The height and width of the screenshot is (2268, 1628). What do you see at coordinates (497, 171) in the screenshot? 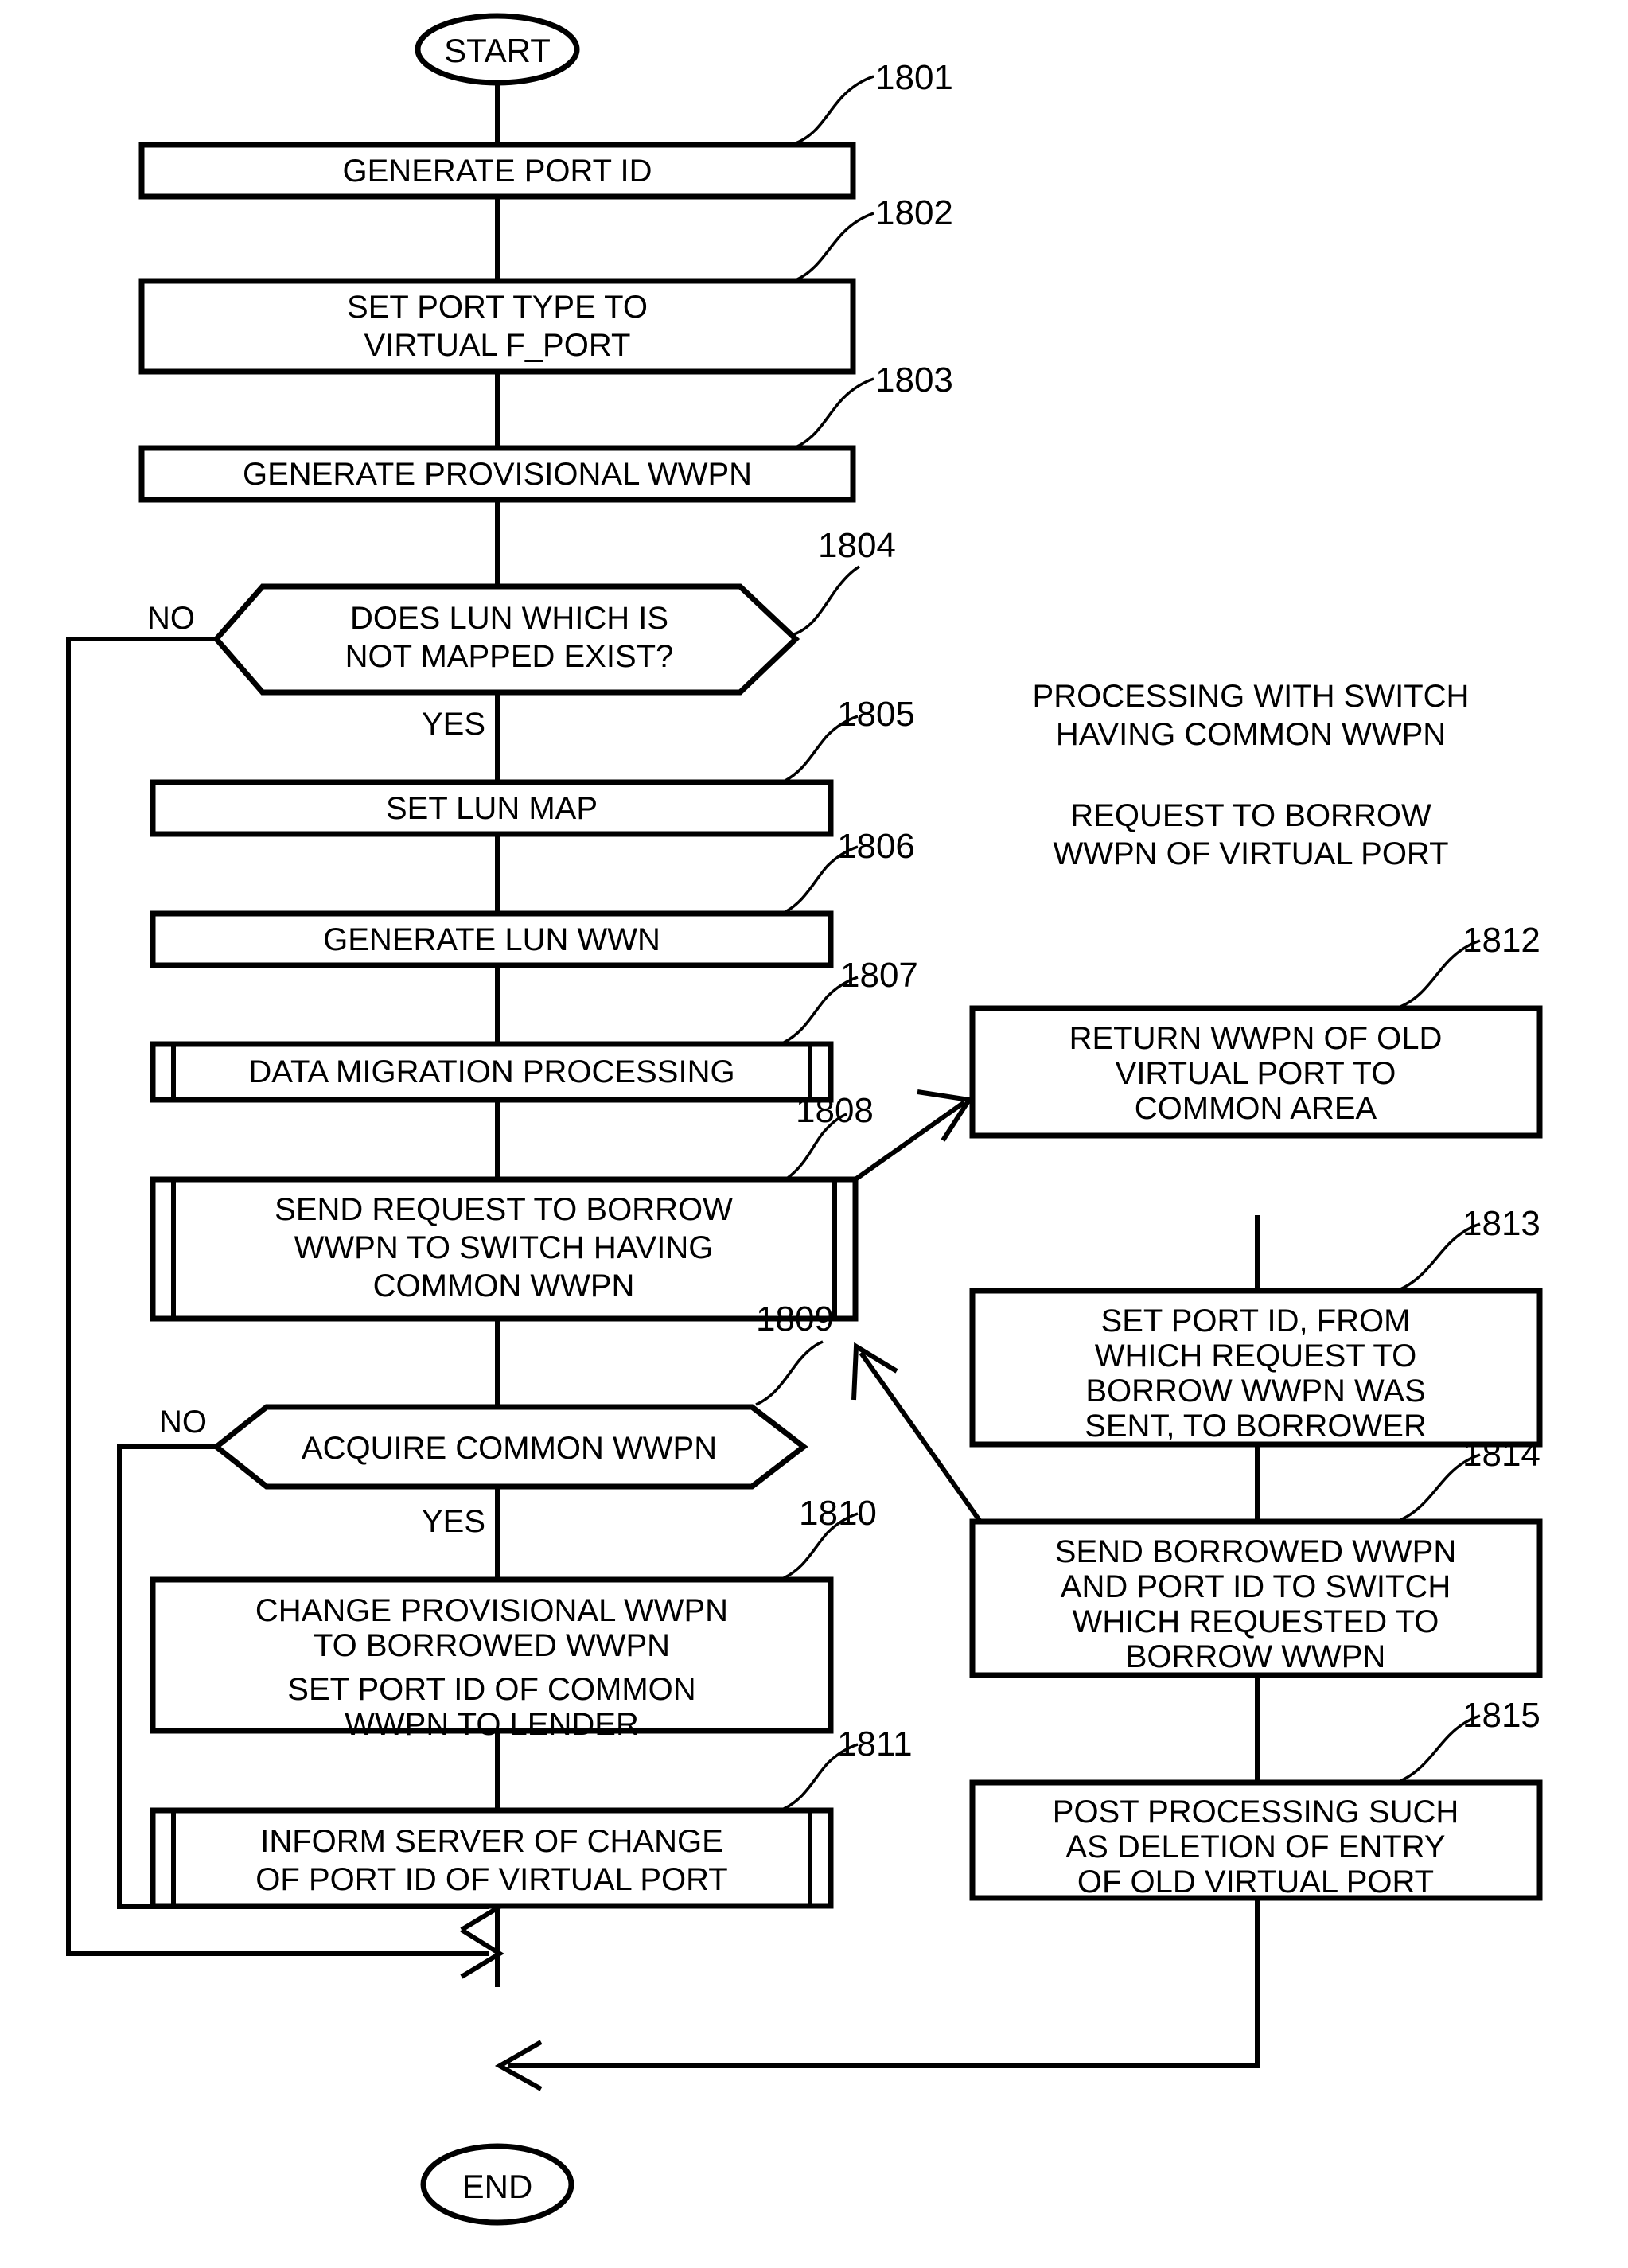
I see `box-1801-line-0: GENERATE PORT ID` at bounding box center [497, 171].